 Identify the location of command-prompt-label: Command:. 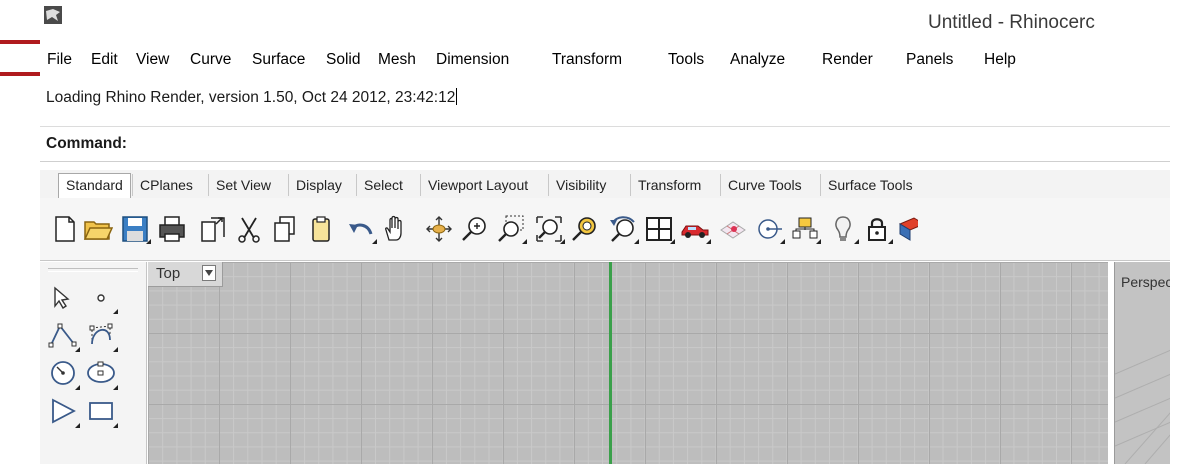
(86, 143).